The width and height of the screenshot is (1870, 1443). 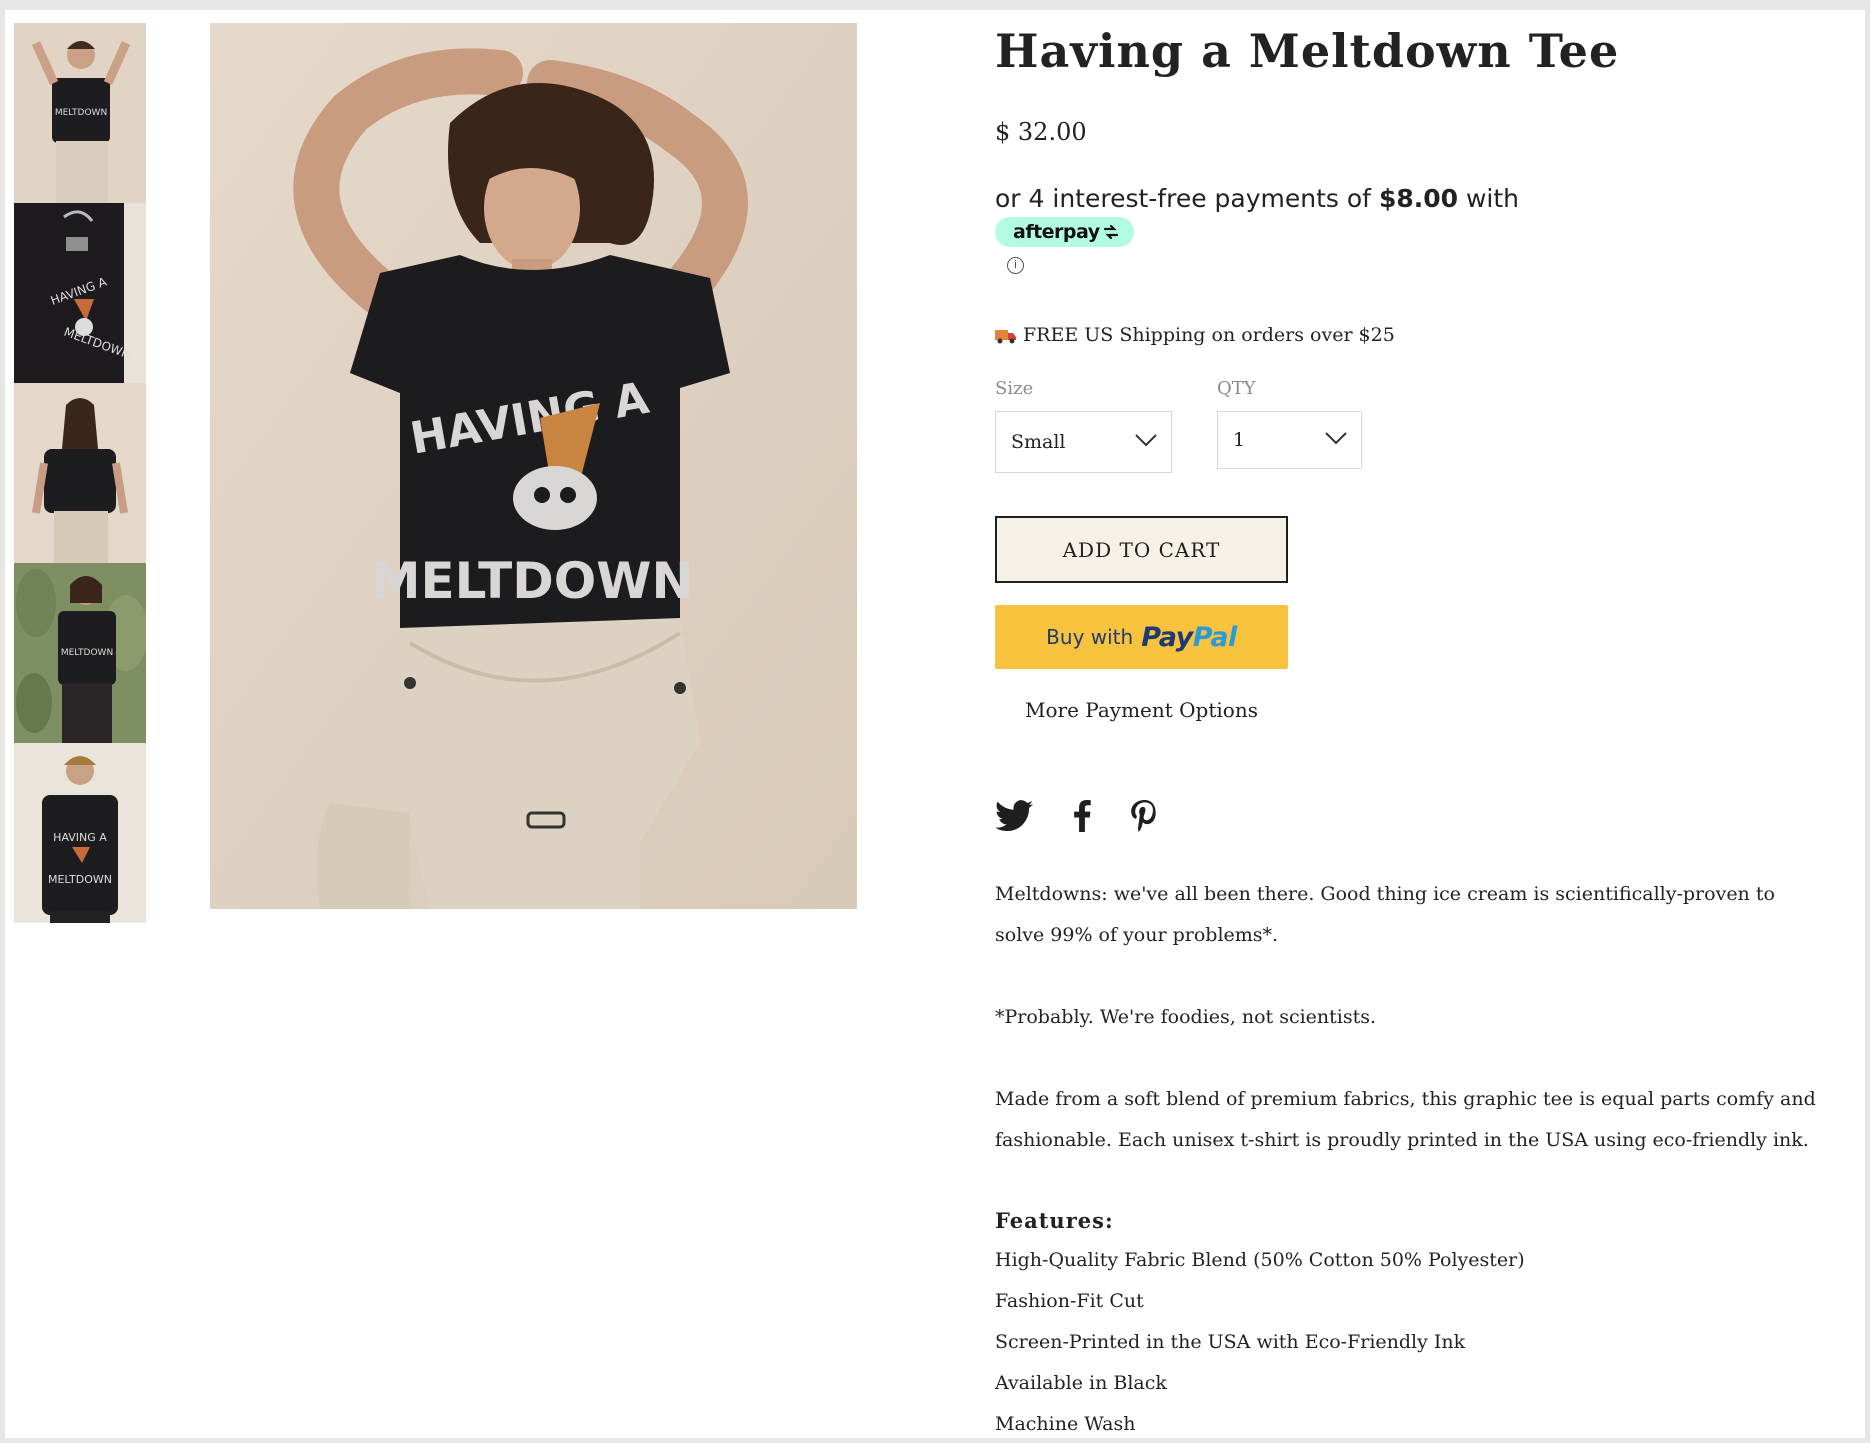 I want to click on social-share, so click(x=1076, y=818).